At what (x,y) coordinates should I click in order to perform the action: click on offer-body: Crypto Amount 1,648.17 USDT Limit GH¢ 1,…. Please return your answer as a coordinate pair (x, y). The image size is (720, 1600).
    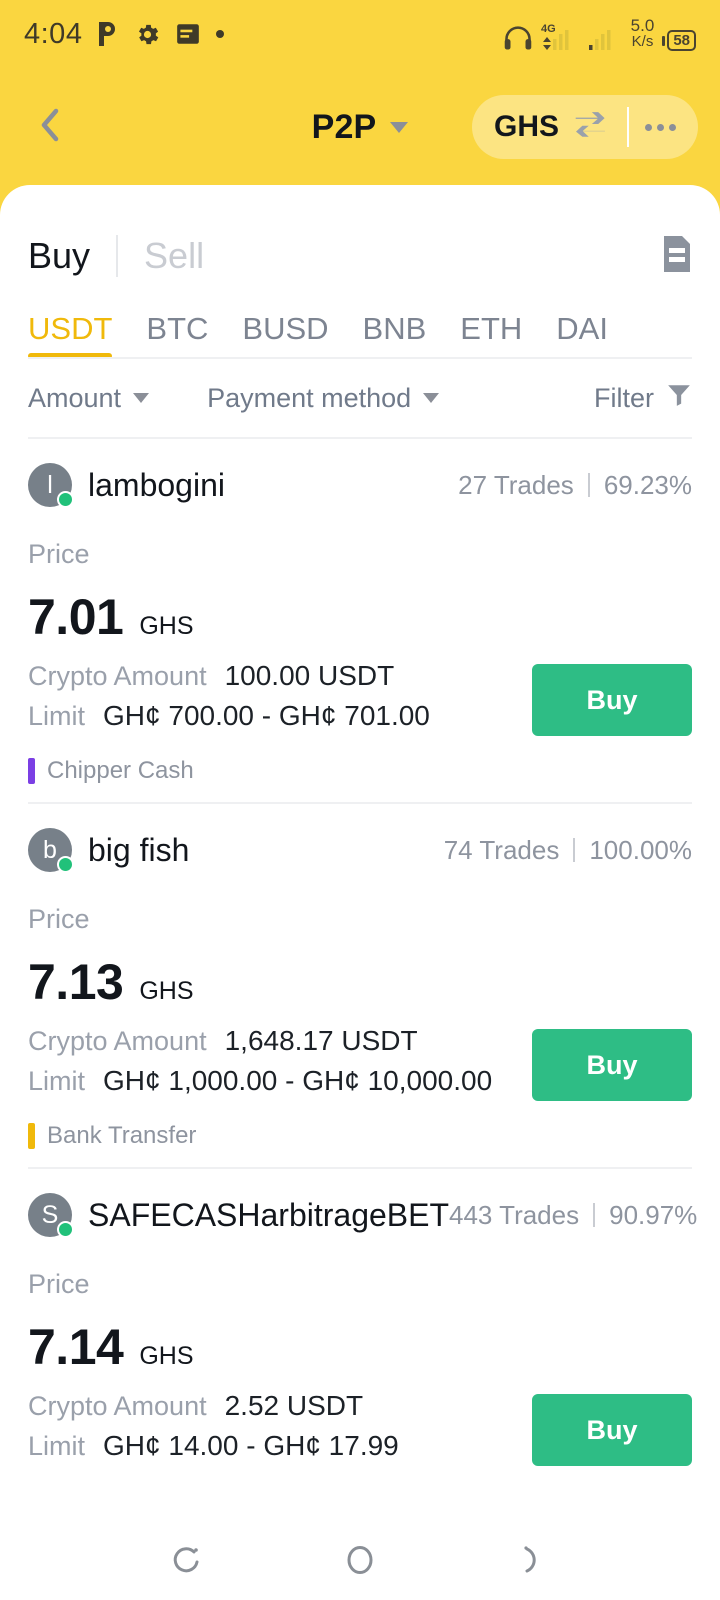
    Looking at the image, I should click on (360, 1065).